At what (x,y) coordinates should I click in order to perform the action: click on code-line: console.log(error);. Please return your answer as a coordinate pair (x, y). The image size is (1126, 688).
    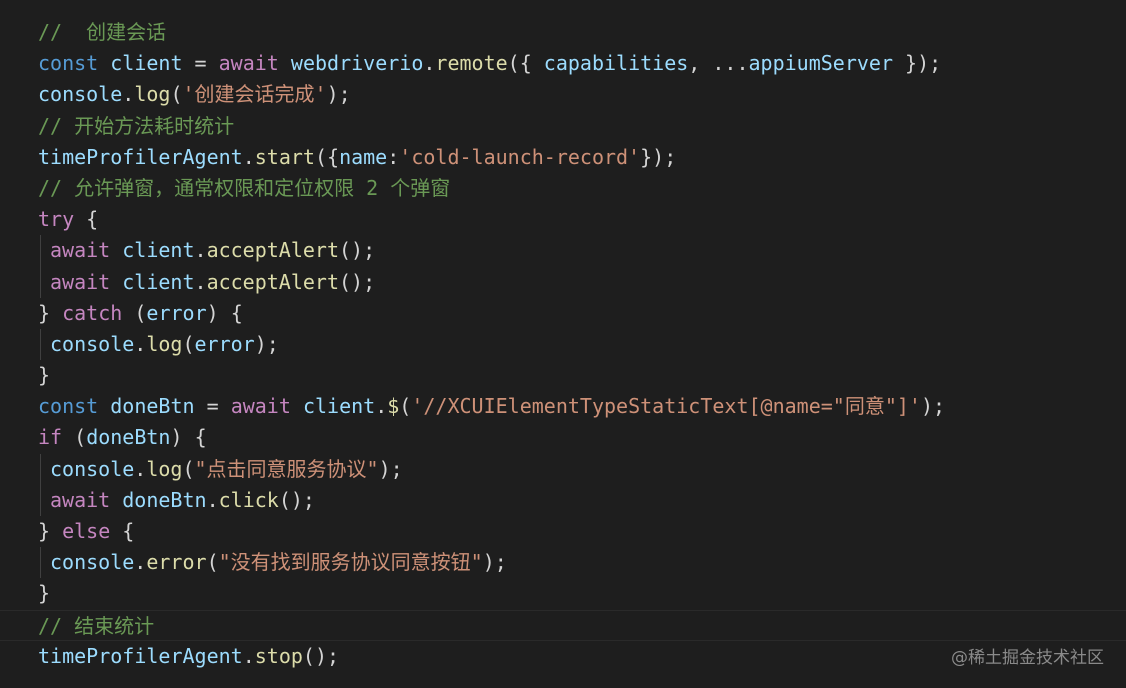
    Looking at the image, I should click on (563, 344).